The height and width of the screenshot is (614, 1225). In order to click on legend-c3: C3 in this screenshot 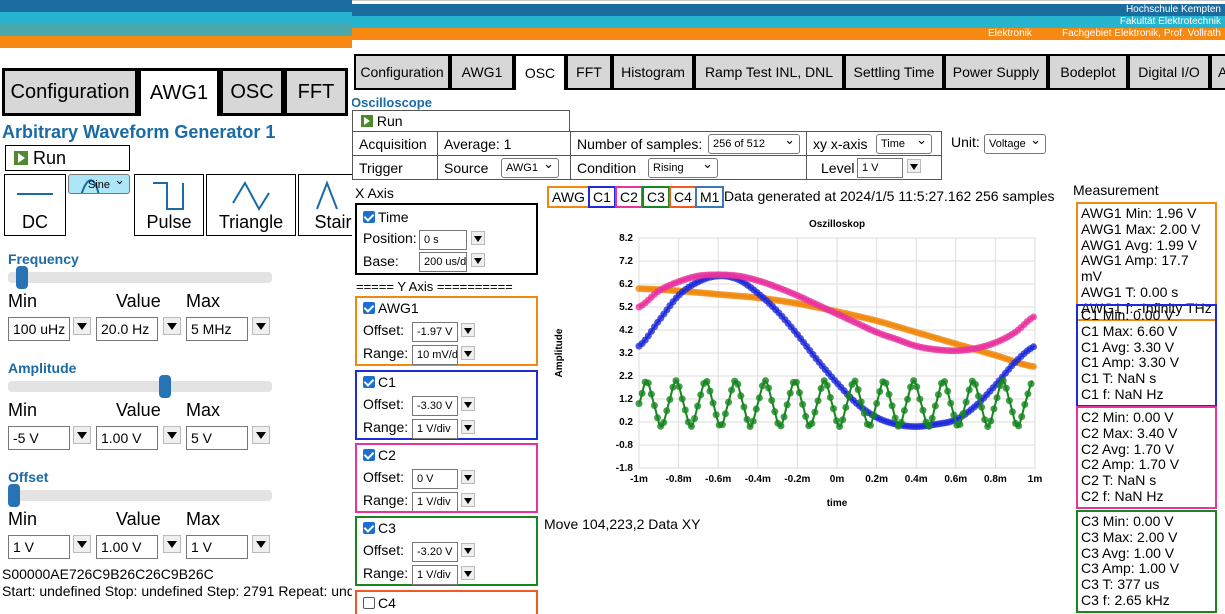, I will do `click(656, 197)`.